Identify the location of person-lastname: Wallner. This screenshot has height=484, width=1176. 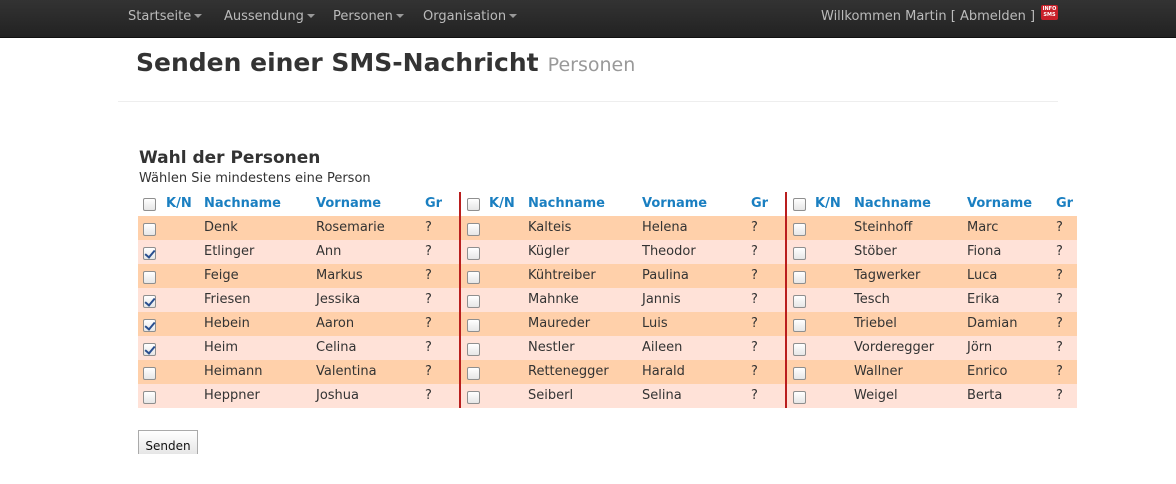
(878, 371).